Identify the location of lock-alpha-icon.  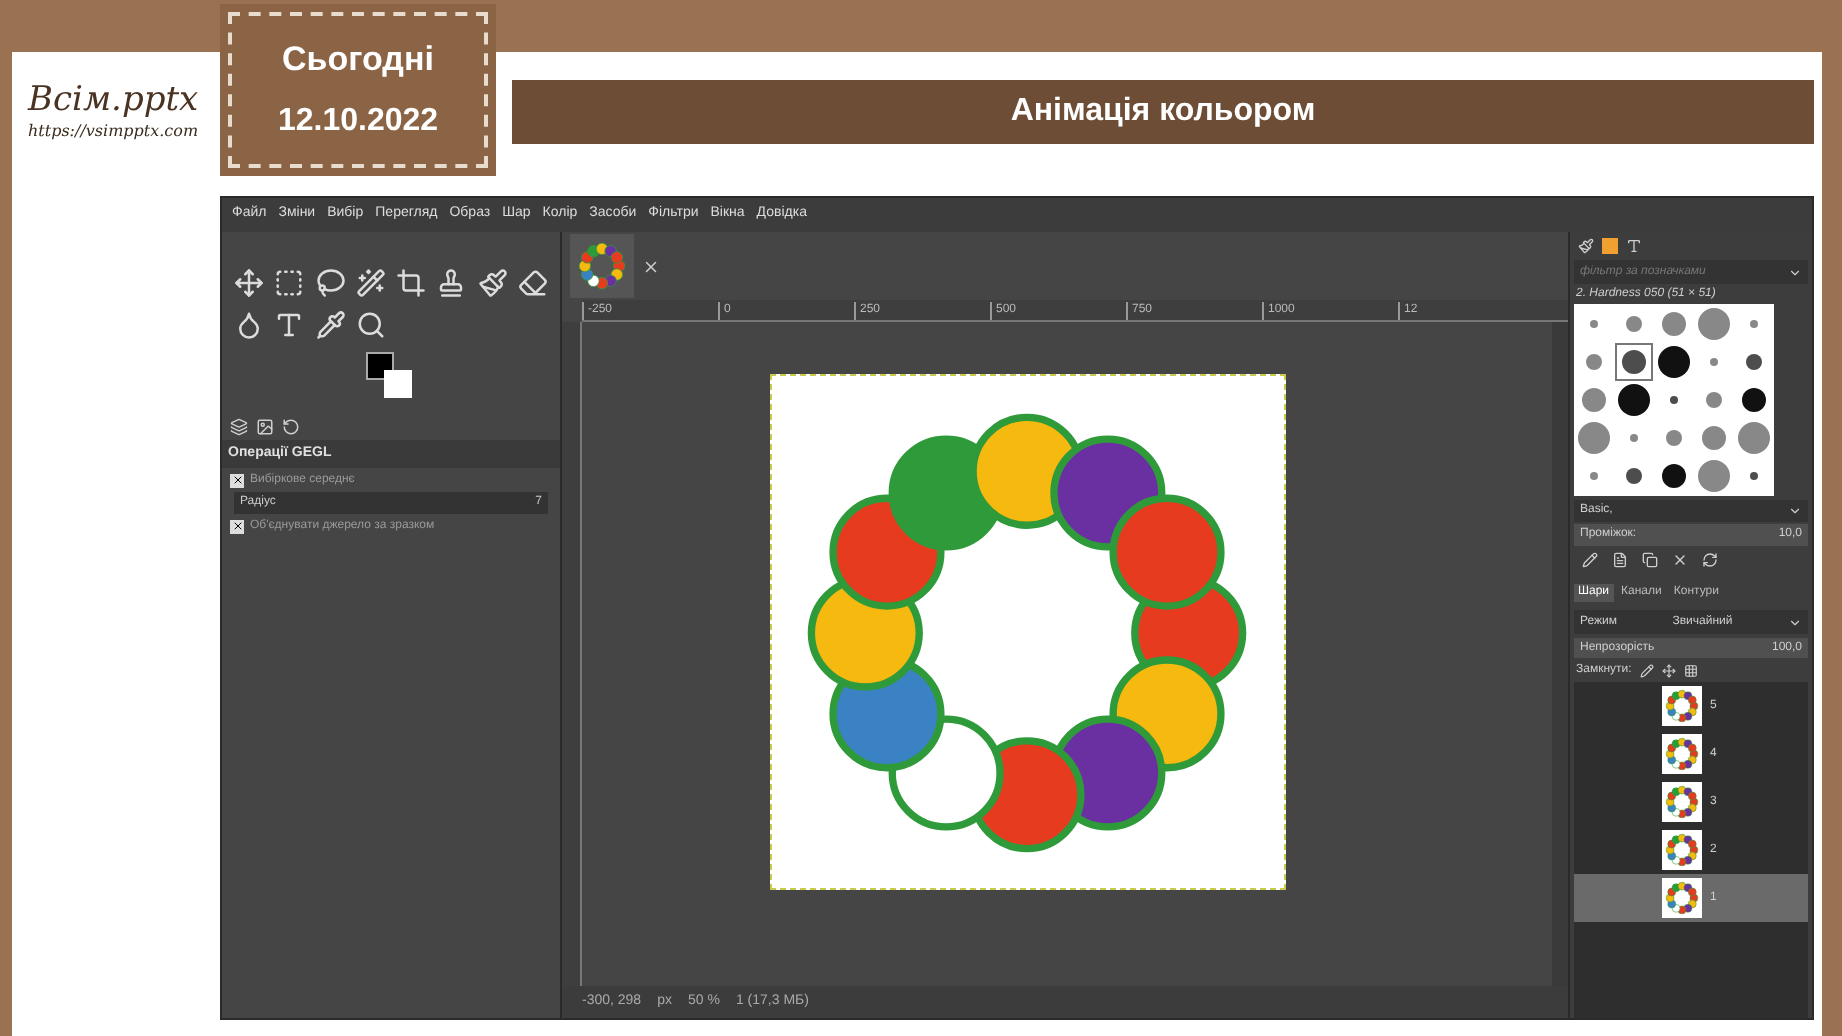
(1690, 670).